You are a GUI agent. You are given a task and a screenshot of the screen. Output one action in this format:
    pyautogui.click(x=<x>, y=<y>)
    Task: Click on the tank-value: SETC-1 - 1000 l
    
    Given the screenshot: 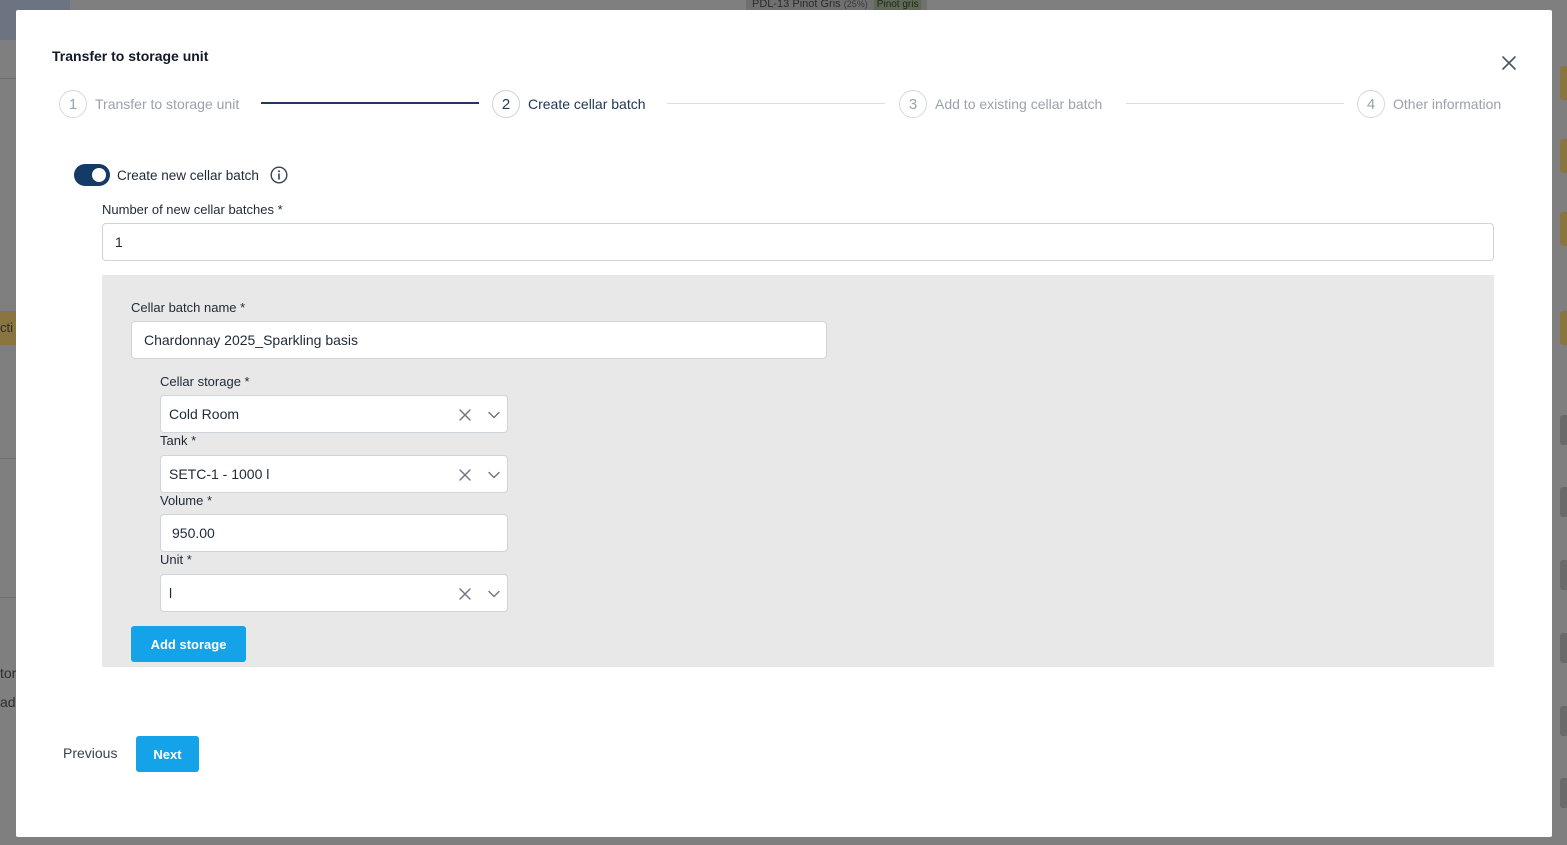 What is the action you would take?
    pyautogui.click(x=219, y=474)
    